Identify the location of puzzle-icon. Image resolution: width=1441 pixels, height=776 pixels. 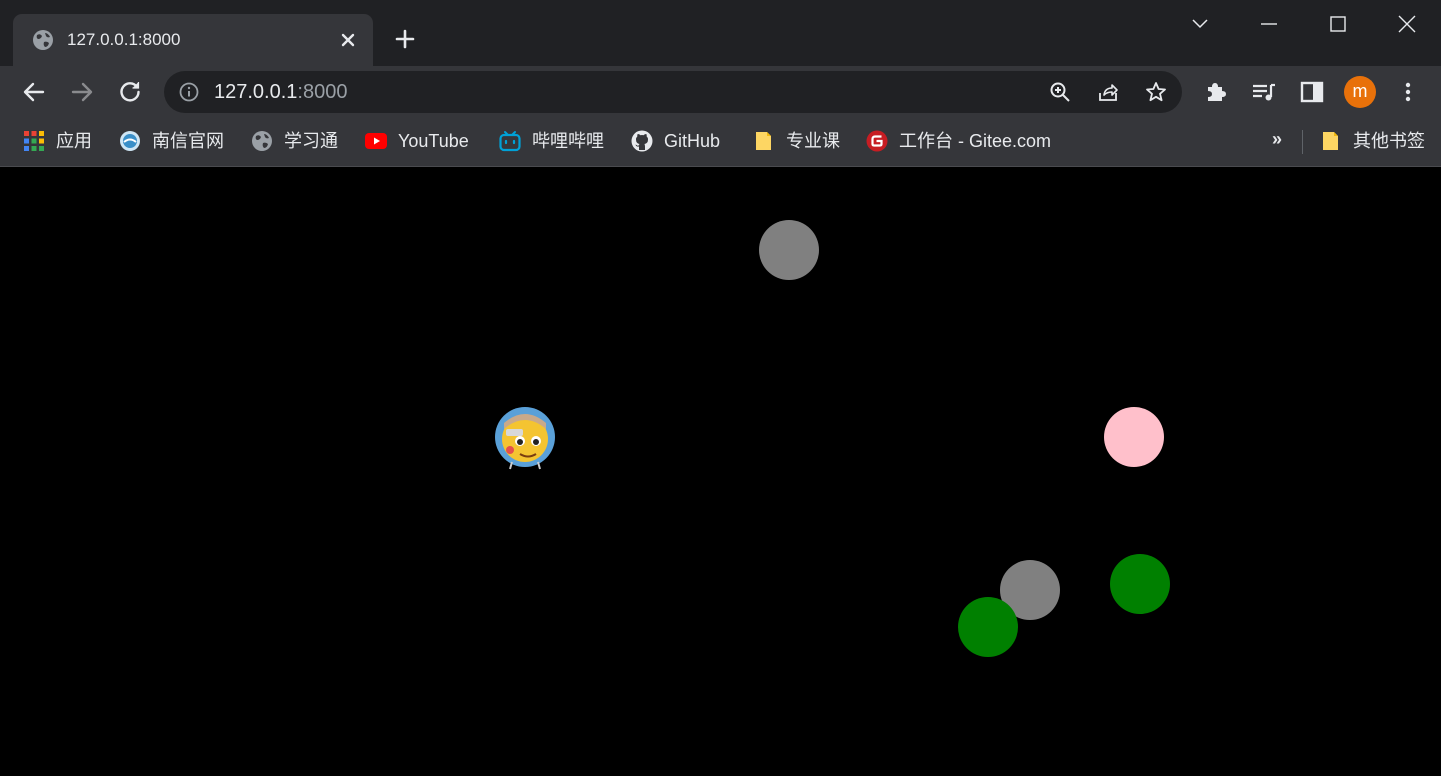
(1216, 92).